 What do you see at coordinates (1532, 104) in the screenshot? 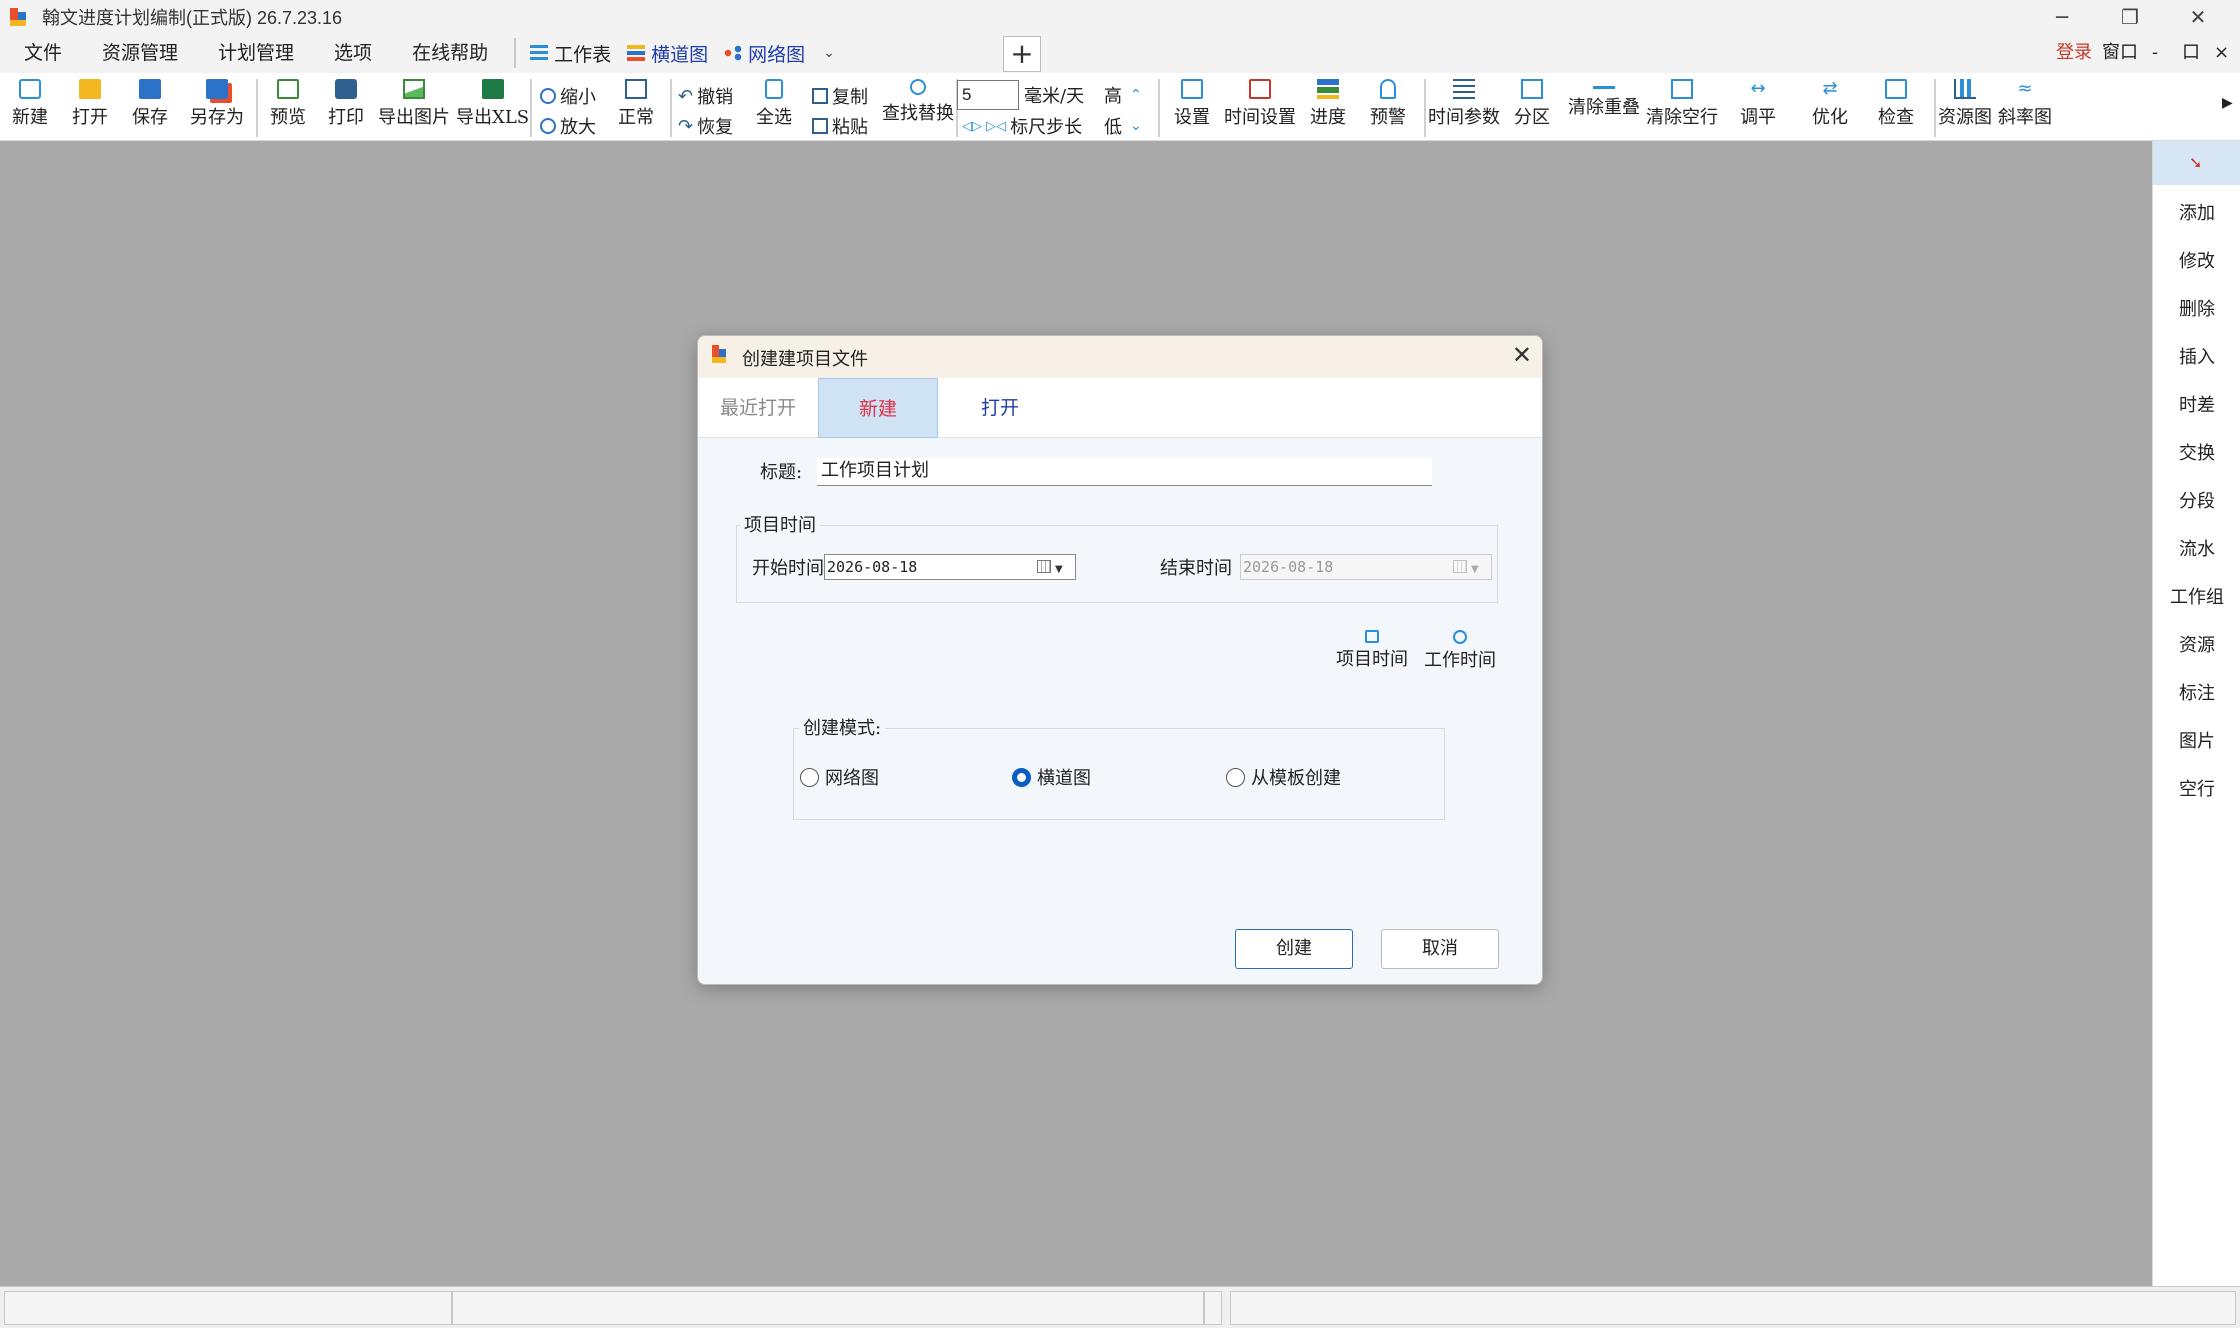
I see `partition-button: 分区` at bounding box center [1532, 104].